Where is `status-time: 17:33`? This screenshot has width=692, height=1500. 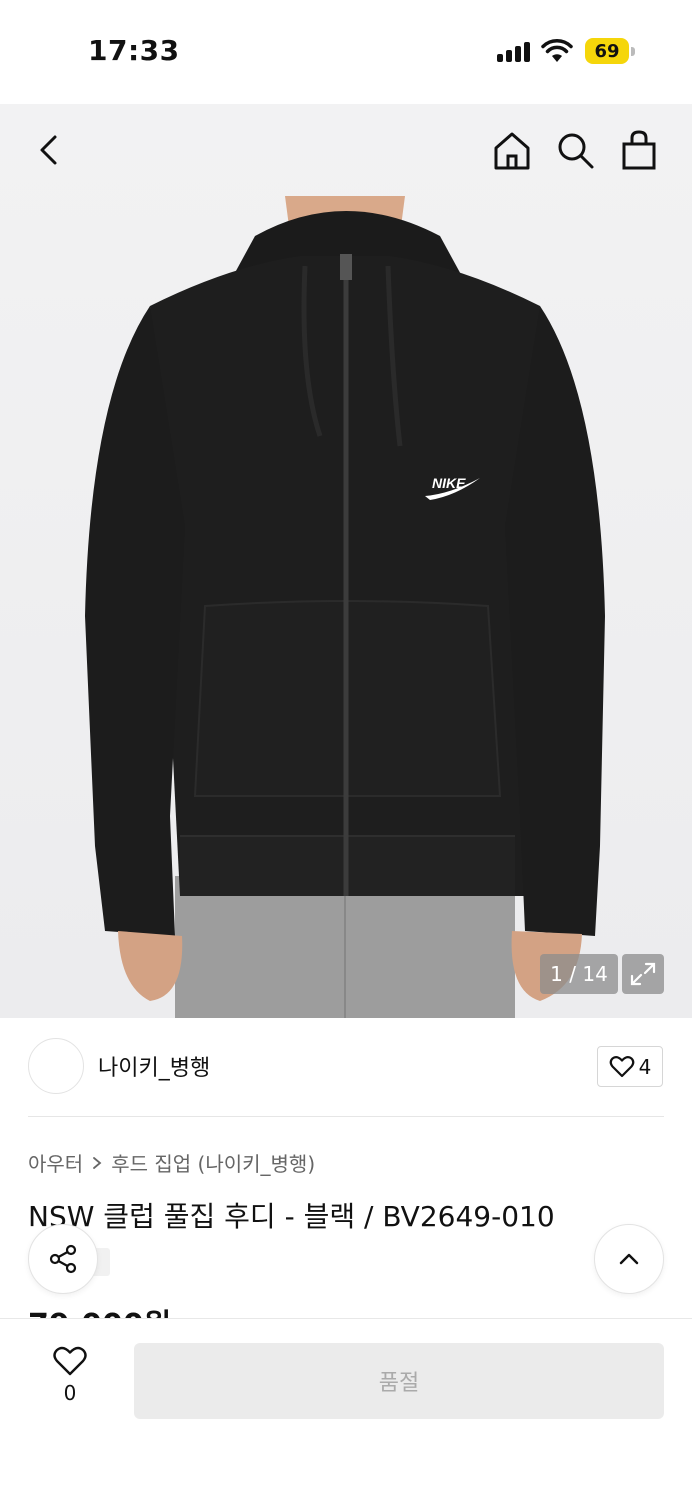
status-time: 17:33 is located at coordinates (134, 50).